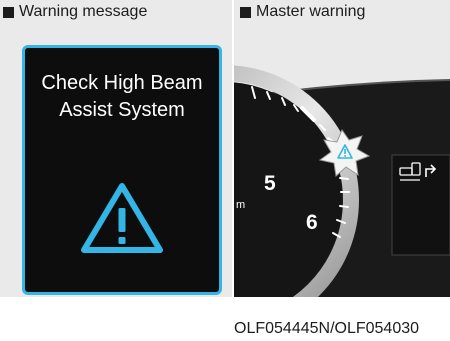 This screenshot has height=341, width=450. What do you see at coordinates (241, 205) in the screenshot?
I see `gauge-unit-label: m` at bounding box center [241, 205].